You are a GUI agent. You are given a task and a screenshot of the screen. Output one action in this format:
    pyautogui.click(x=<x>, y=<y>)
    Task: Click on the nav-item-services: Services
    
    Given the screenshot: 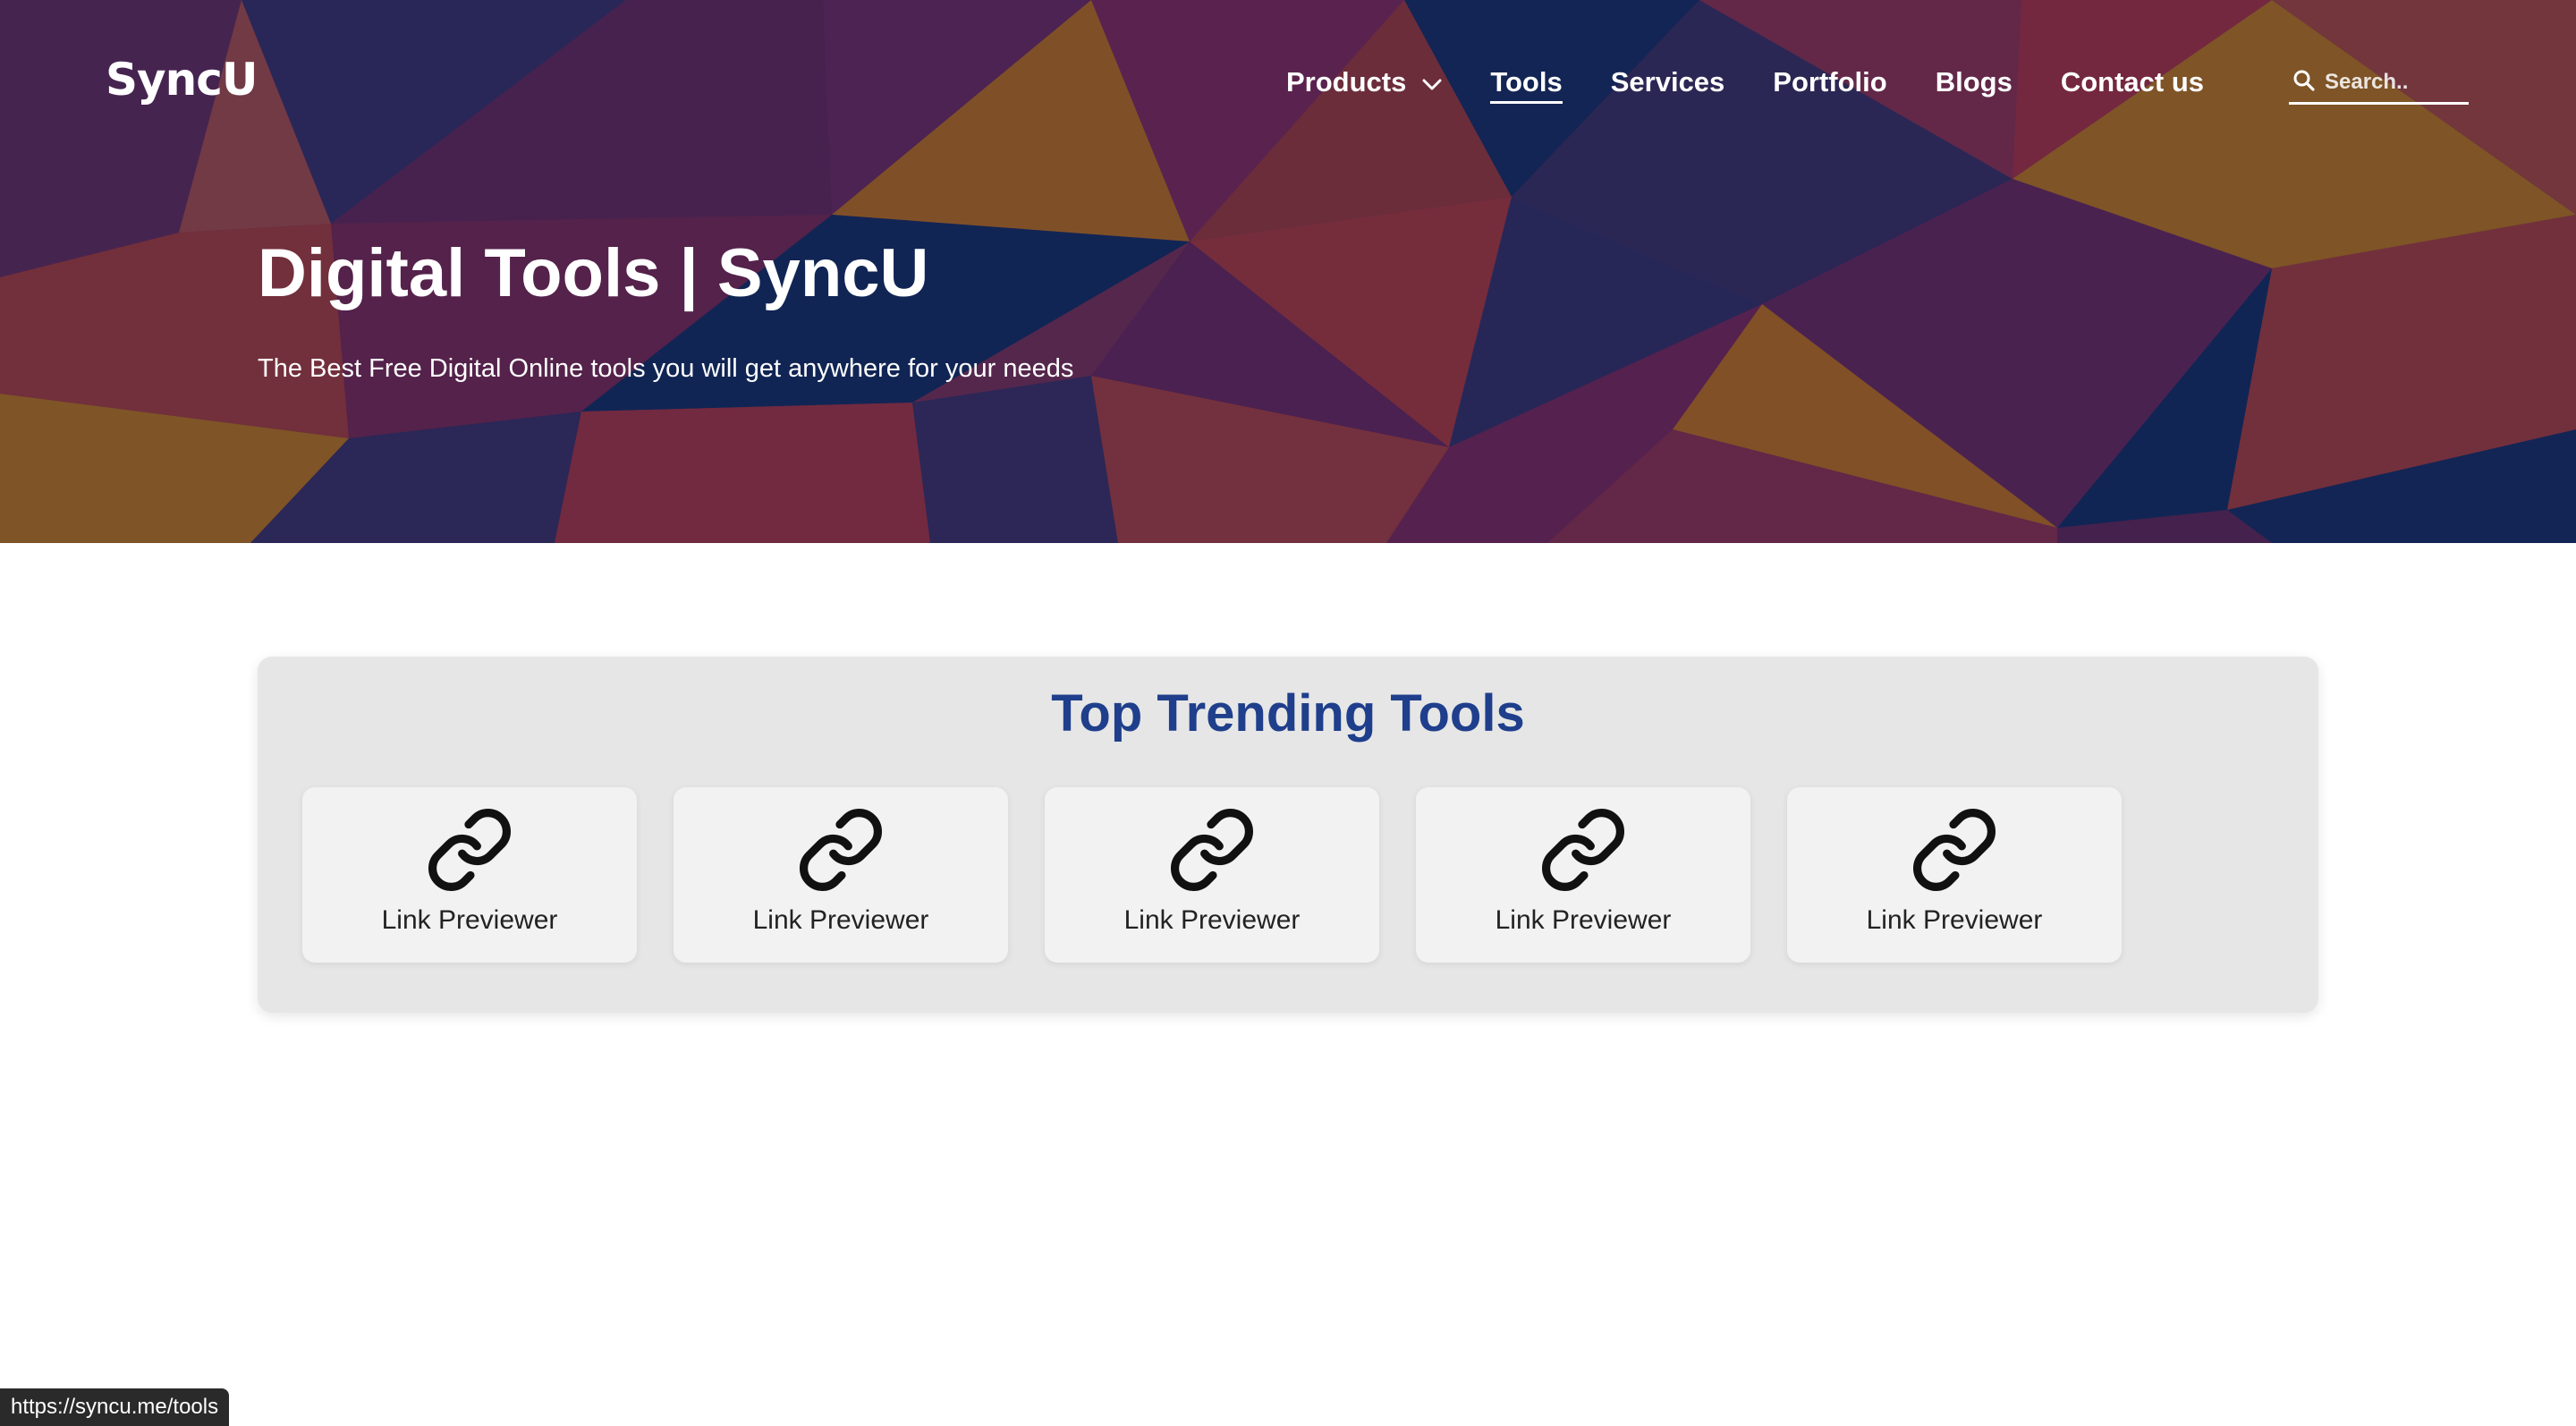 What is the action you would take?
    pyautogui.click(x=1668, y=83)
    